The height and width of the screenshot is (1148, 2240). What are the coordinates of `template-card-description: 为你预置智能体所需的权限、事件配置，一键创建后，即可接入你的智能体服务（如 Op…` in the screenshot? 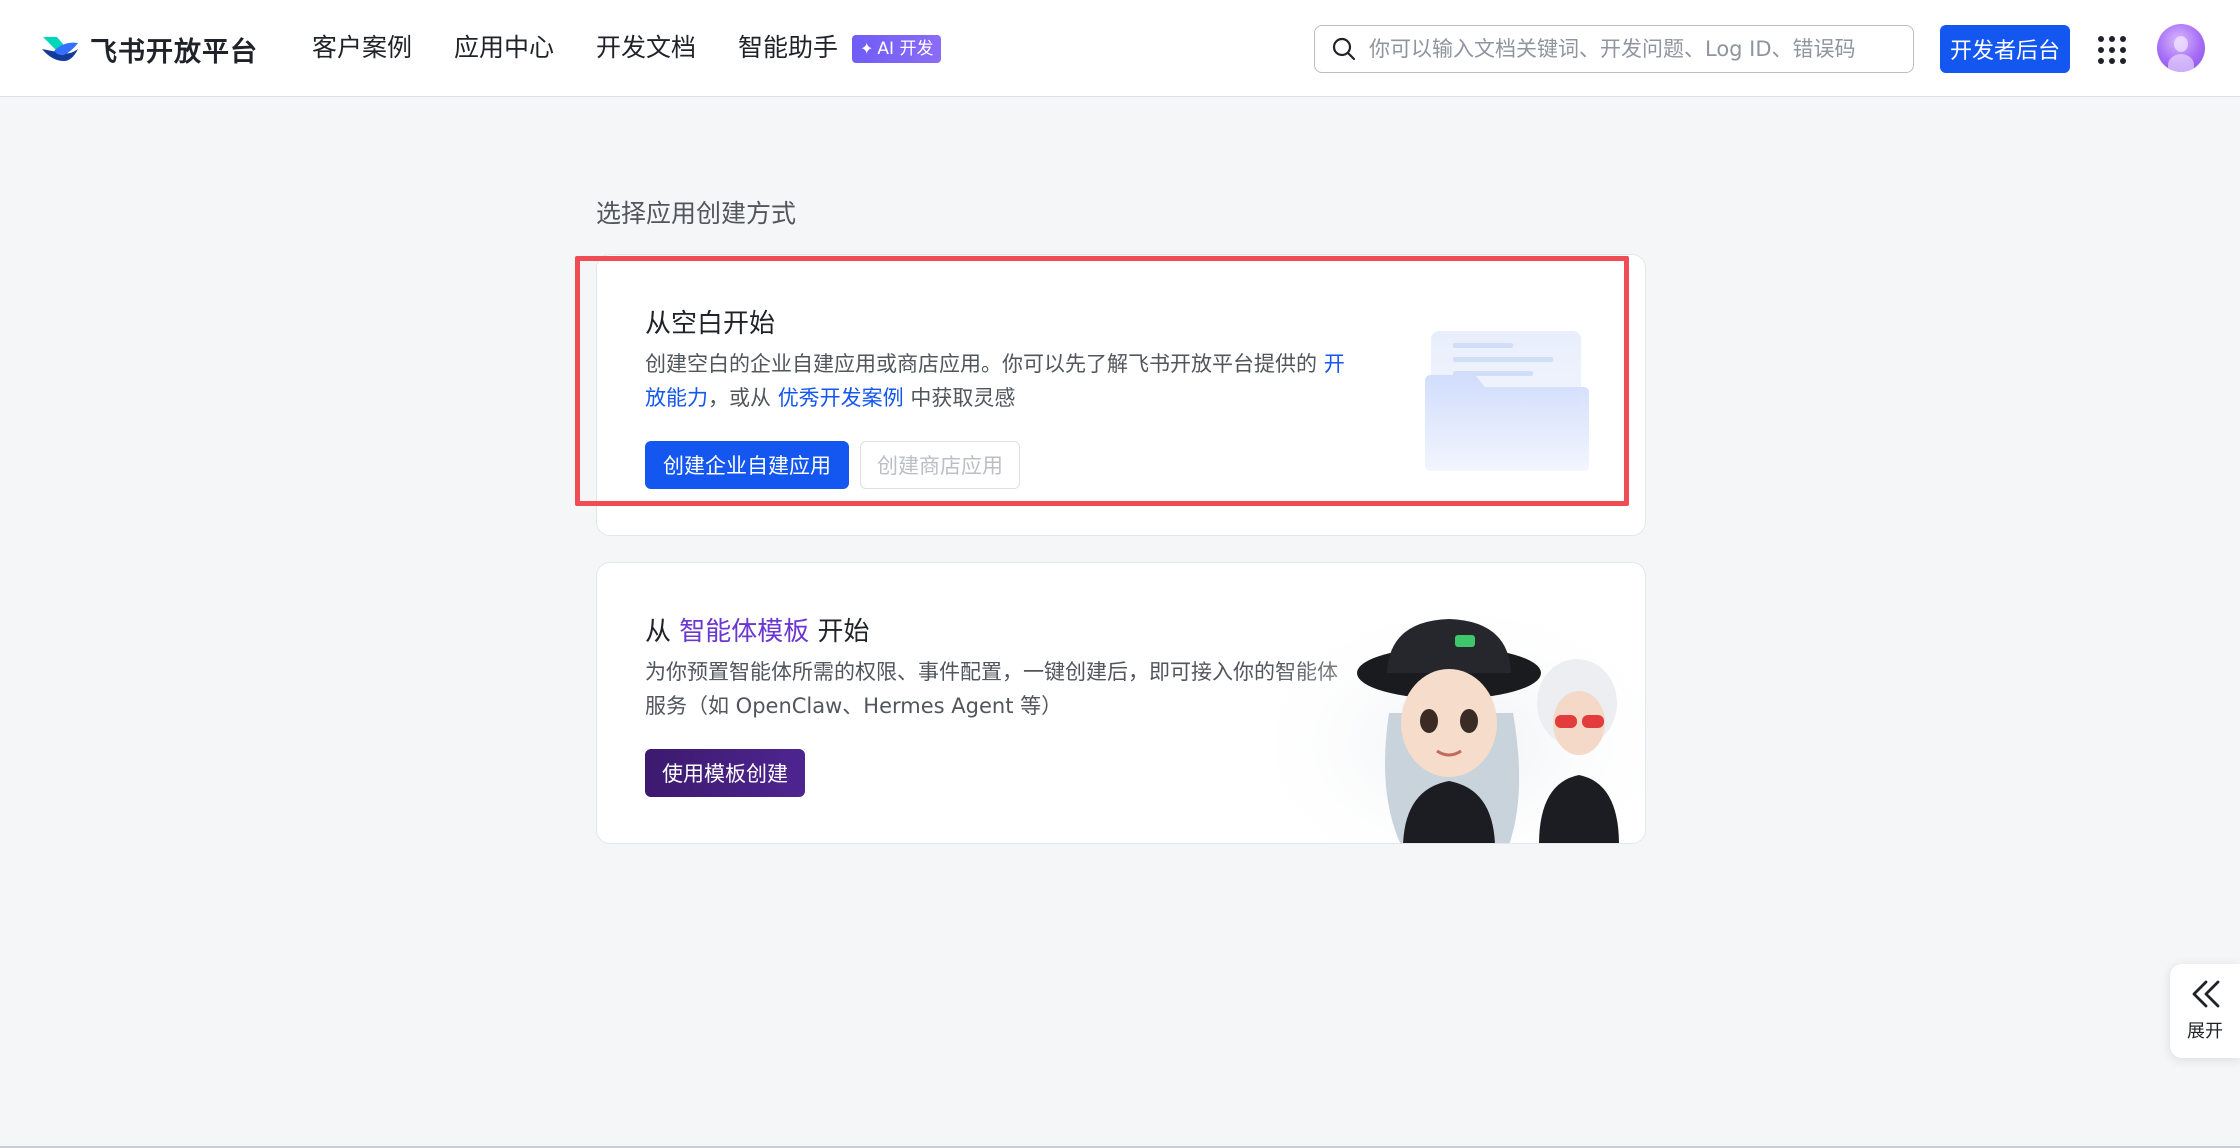 It's located at (991, 689).